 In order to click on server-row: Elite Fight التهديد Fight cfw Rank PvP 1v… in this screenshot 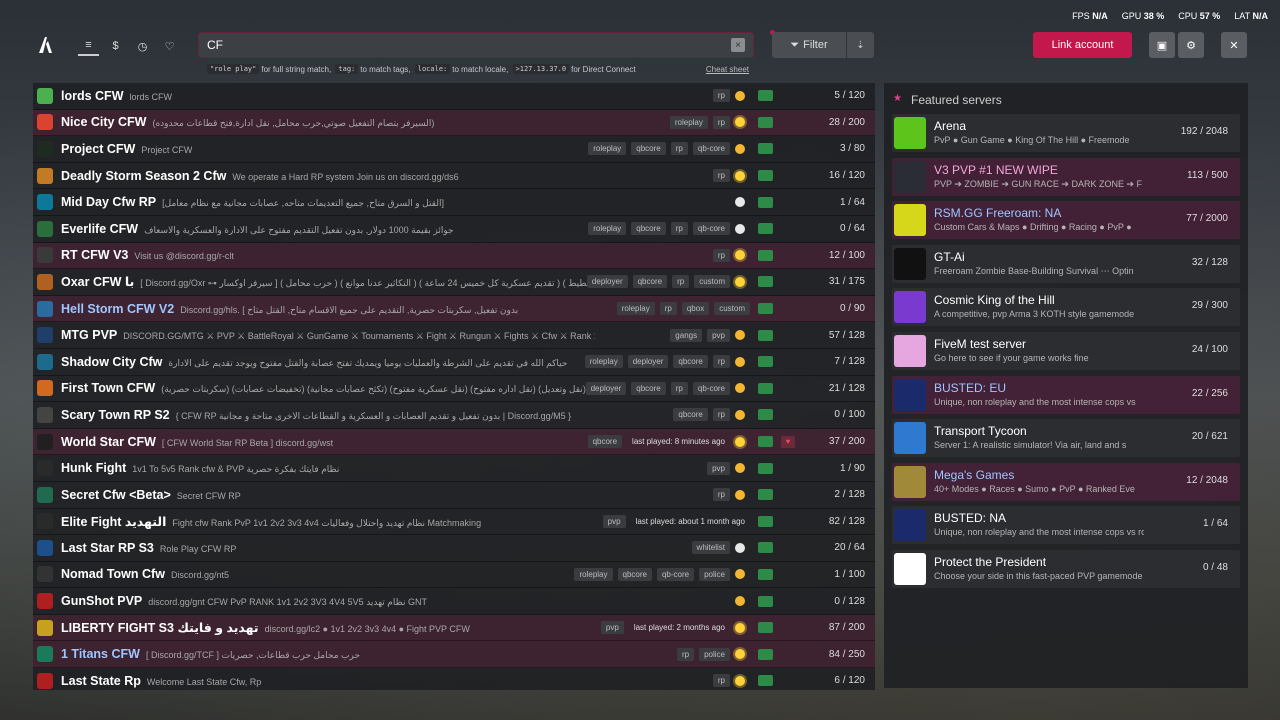, I will do `click(454, 522)`.